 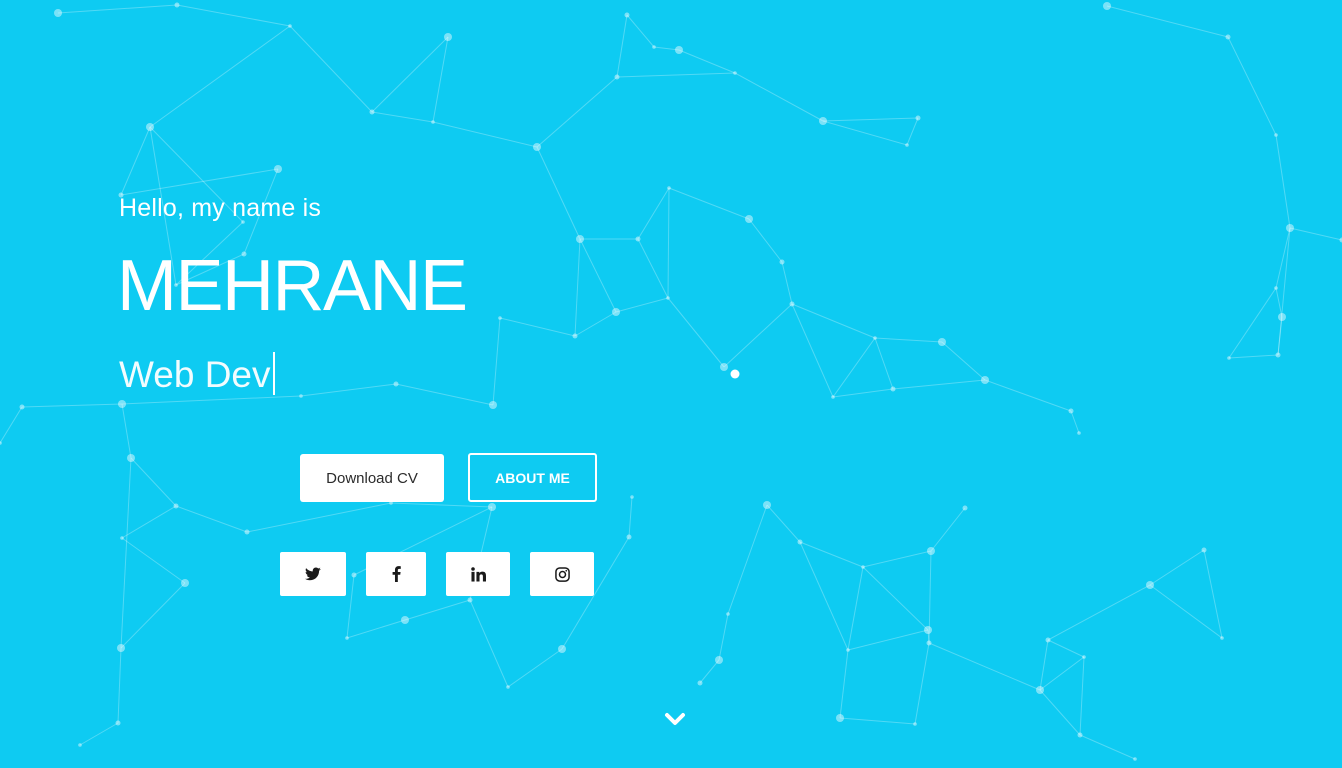 What do you see at coordinates (220, 208) in the screenshot?
I see `greeting-text: Hello, my name is` at bounding box center [220, 208].